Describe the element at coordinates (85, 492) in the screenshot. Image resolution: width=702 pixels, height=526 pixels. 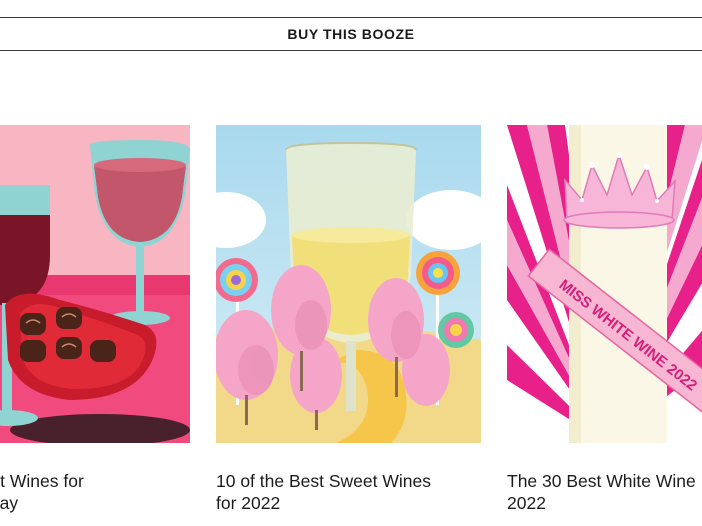
I see `article-title: Best Wines for 's Day` at that location.